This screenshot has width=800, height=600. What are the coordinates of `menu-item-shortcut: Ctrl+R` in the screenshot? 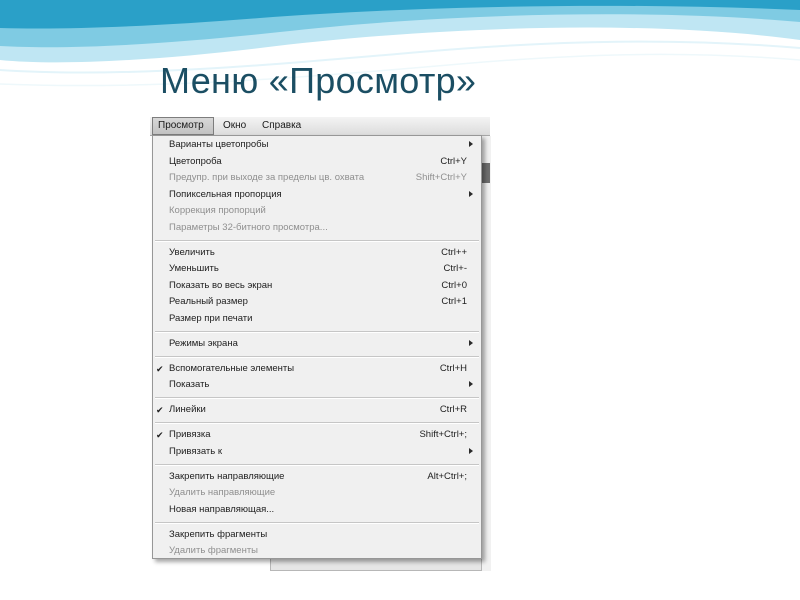 It's located at (453, 409).